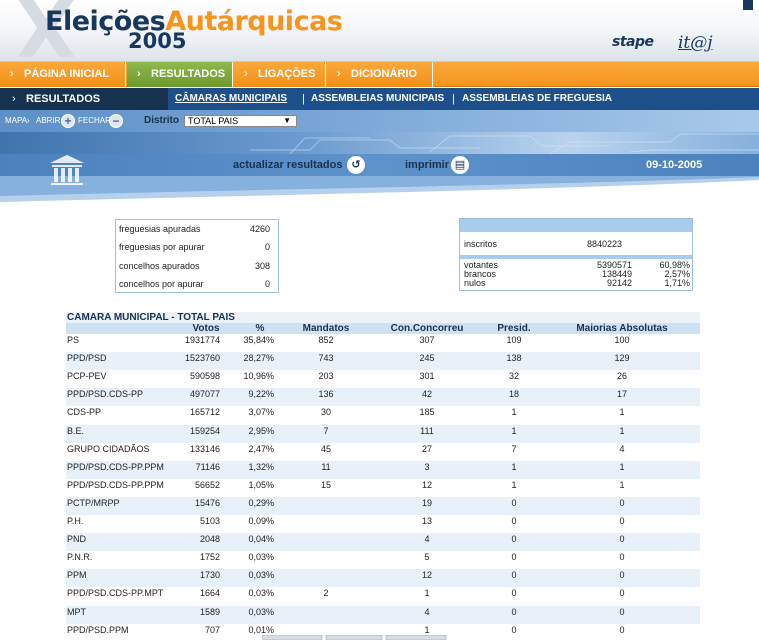 The width and height of the screenshot is (759, 640). Describe the element at coordinates (197, 230) in the screenshot. I see `summary-row: freguesias apuradas 4260` at that location.